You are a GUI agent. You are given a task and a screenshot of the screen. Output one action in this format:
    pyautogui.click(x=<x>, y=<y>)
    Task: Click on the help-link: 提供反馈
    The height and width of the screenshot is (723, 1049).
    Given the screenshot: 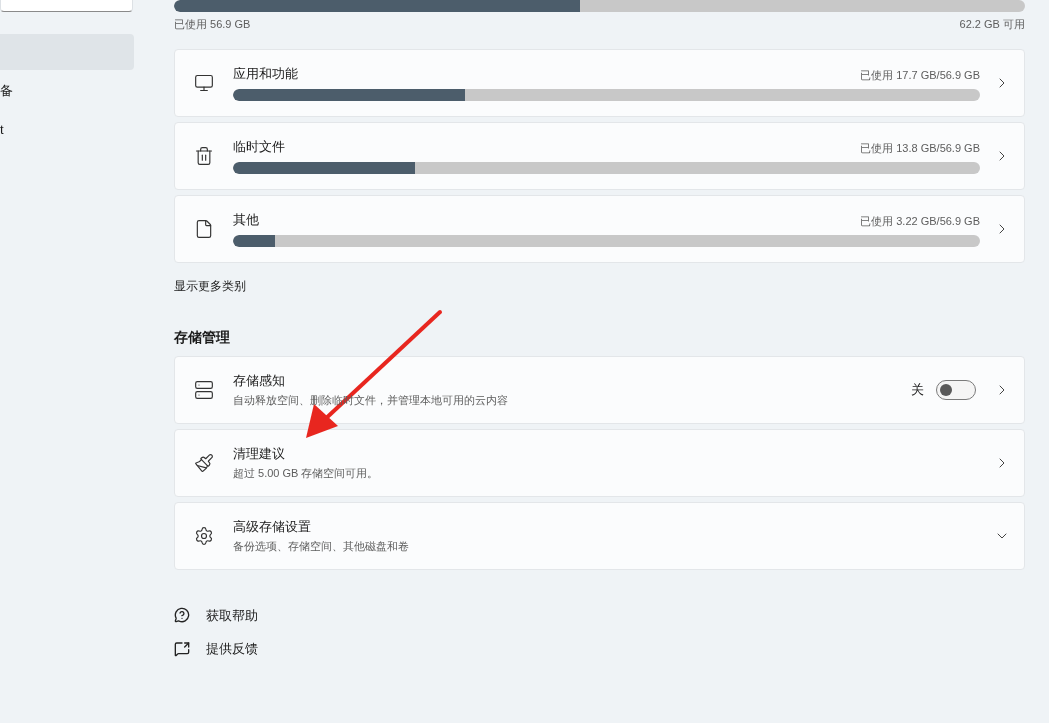 What is the action you would take?
    pyautogui.click(x=232, y=649)
    